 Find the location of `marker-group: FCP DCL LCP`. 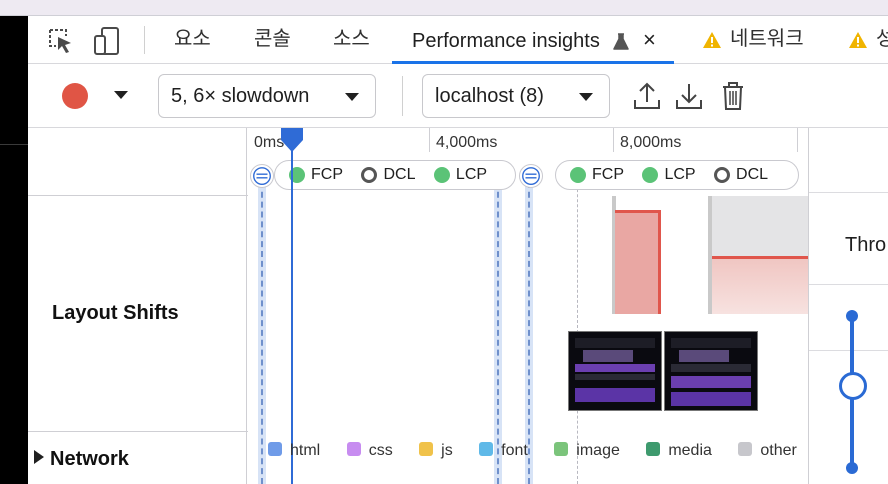

marker-group: FCP DCL LCP is located at coordinates (395, 175).